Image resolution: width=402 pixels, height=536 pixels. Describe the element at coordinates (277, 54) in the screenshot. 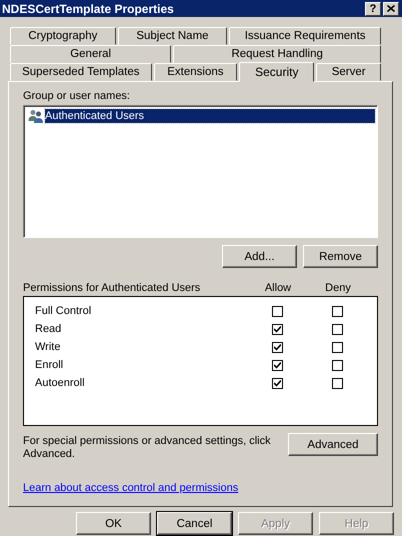

I see `tab: Request Handling` at that location.